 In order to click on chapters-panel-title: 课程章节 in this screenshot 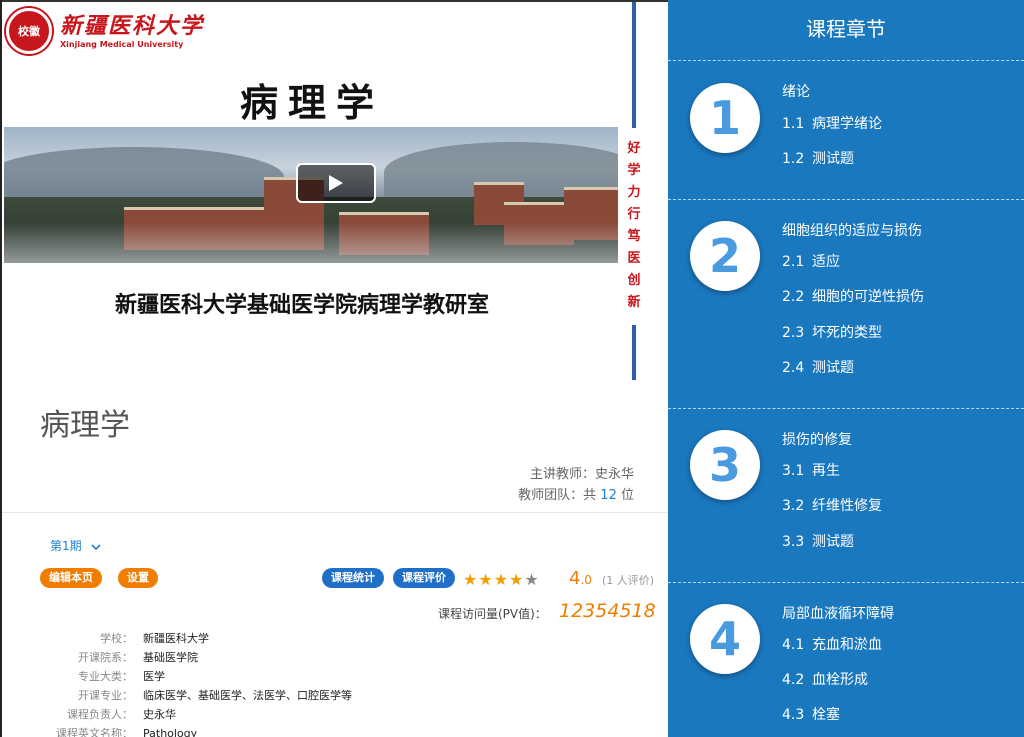, I will do `click(846, 29)`.